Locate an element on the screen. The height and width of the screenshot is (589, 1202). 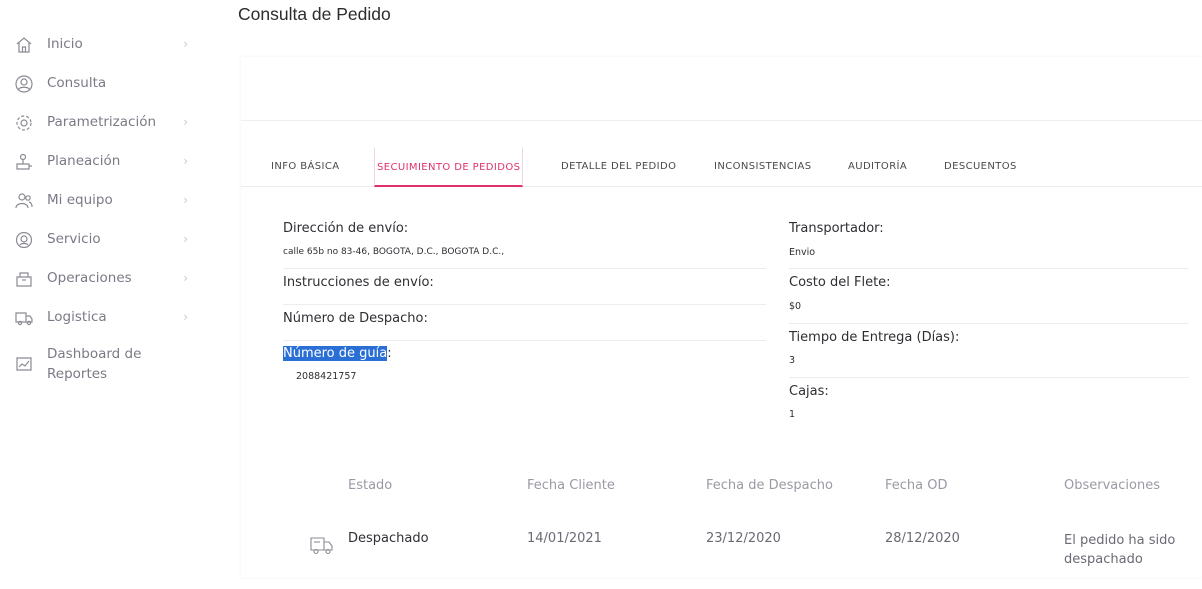
sidebar-item-label: Dashboard de Reportes is located at coordinates (94, 364).